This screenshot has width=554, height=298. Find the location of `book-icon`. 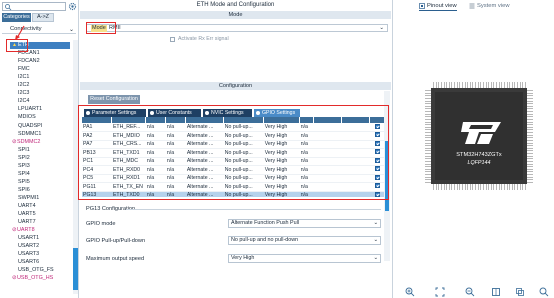

book-icon is located at coordinates (496, 292).